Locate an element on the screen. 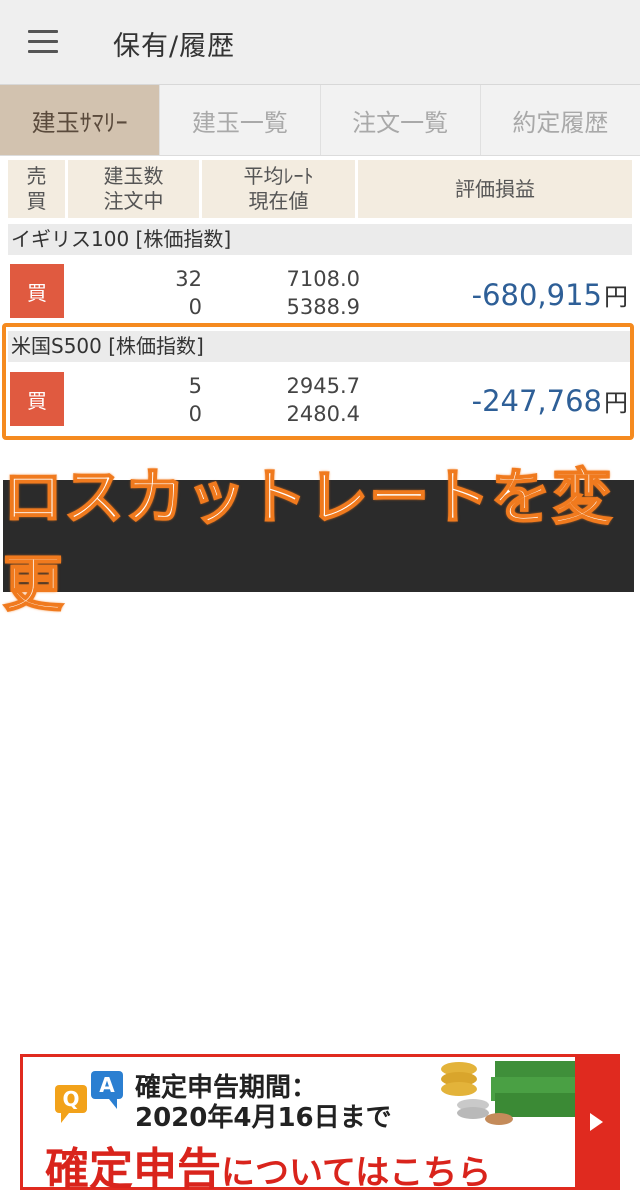 The width and height of the screenshot is (640, 1204). tab-bar: 建玉ｻﾏﾘｰ 建玉一覧 注文一覧 約定履歴 is located at coordinates (320, 120).